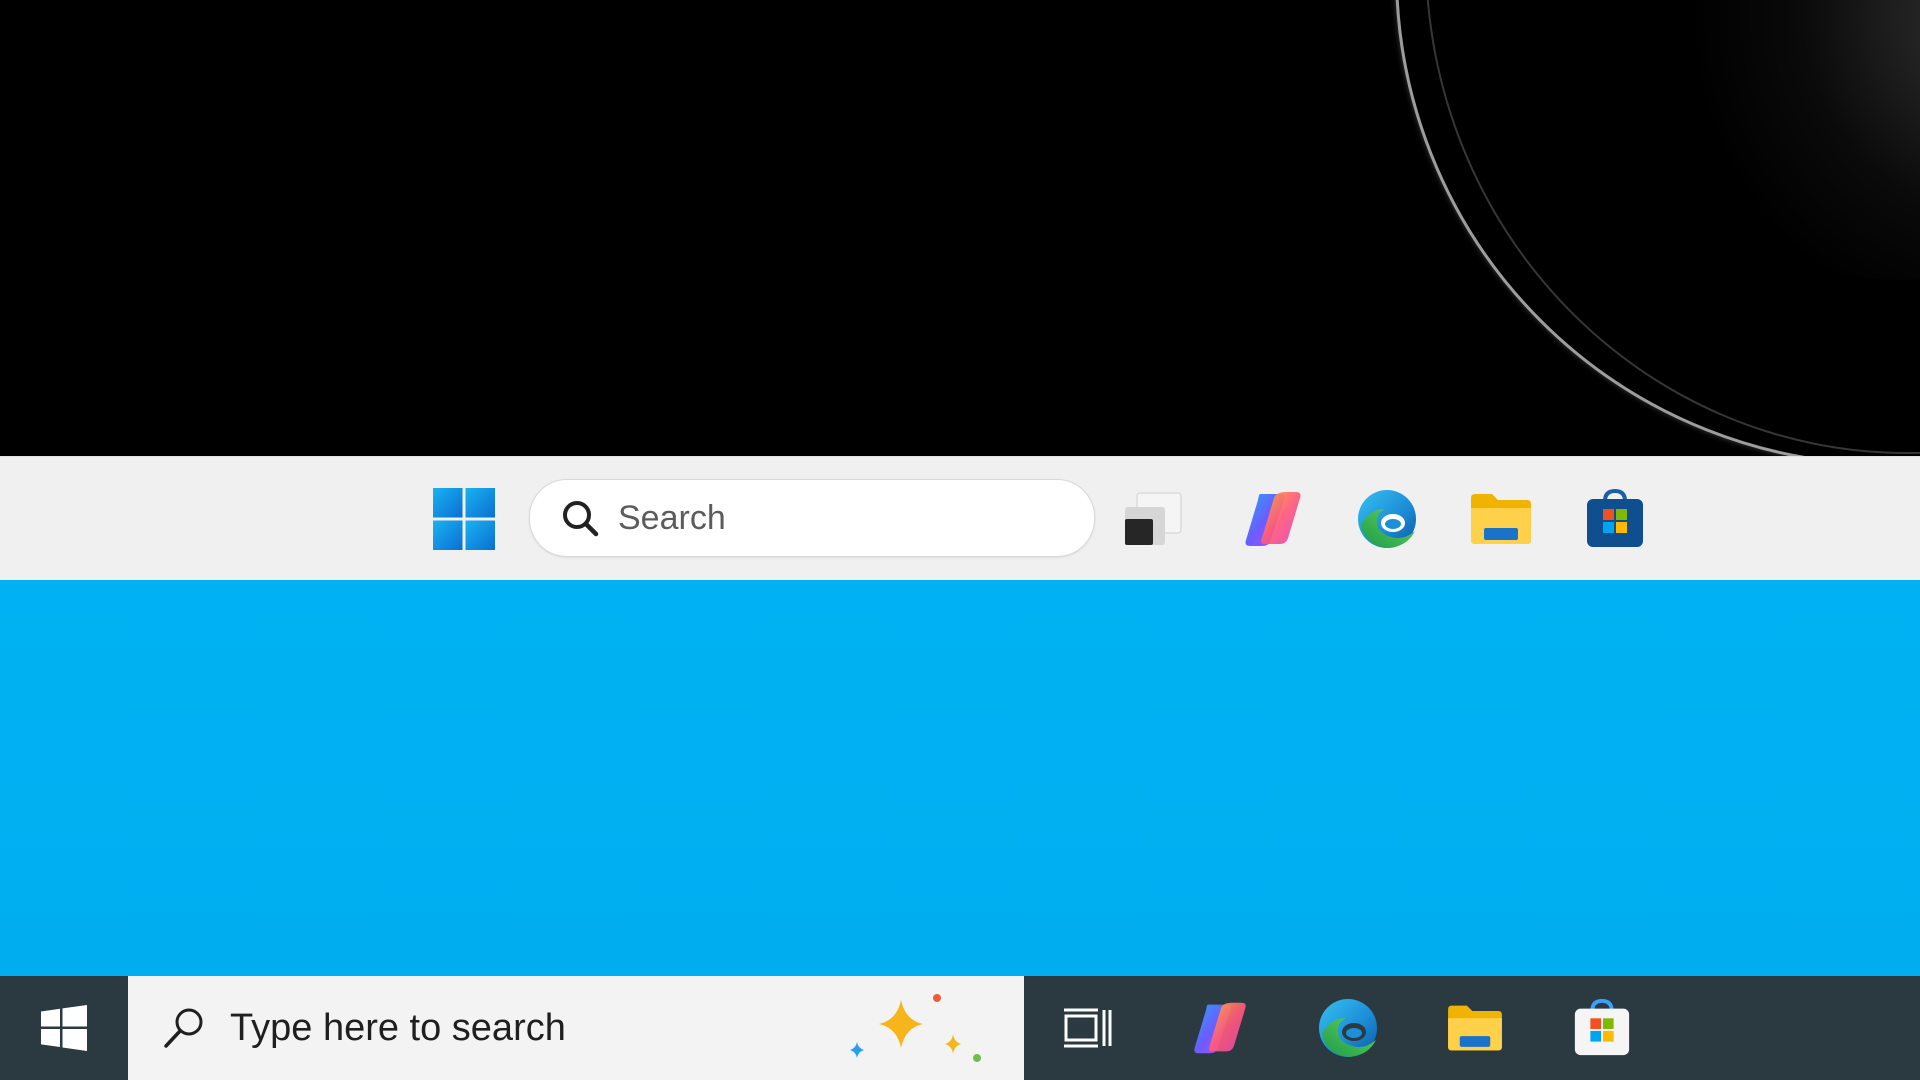  I want to click on w11-start-button, so click(464, 519).